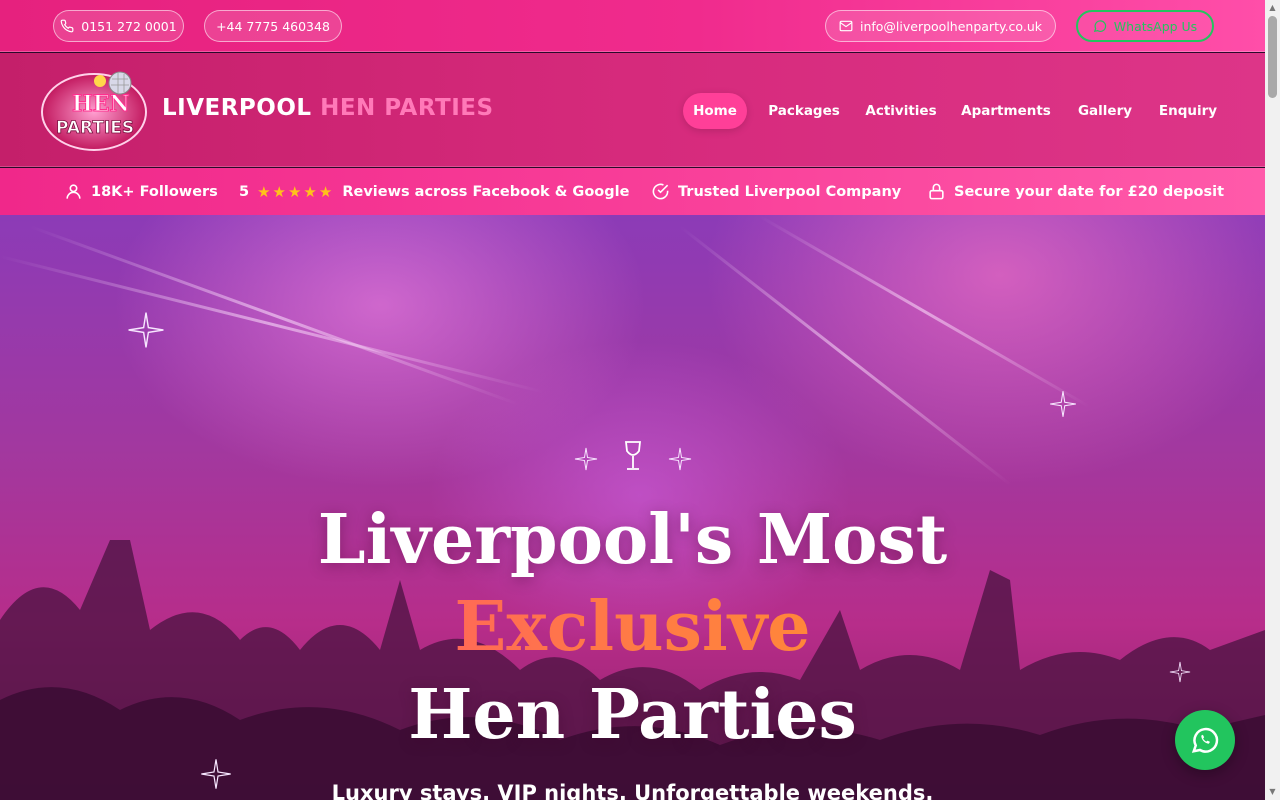 This screenshot has width=1280, height=800. I want to click on reviews-item: 5 ★★★★★ Reviews across Facebook & Google, so click(434, 191).